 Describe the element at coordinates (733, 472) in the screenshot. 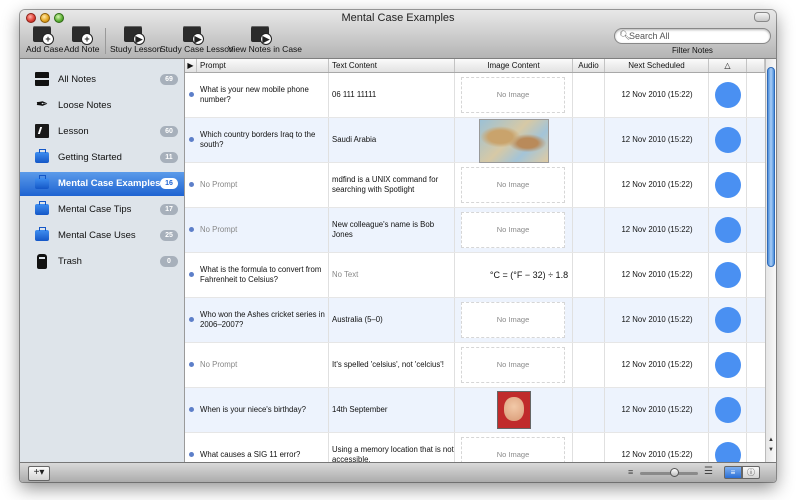

I see `list-view-button: ≡` at that location.